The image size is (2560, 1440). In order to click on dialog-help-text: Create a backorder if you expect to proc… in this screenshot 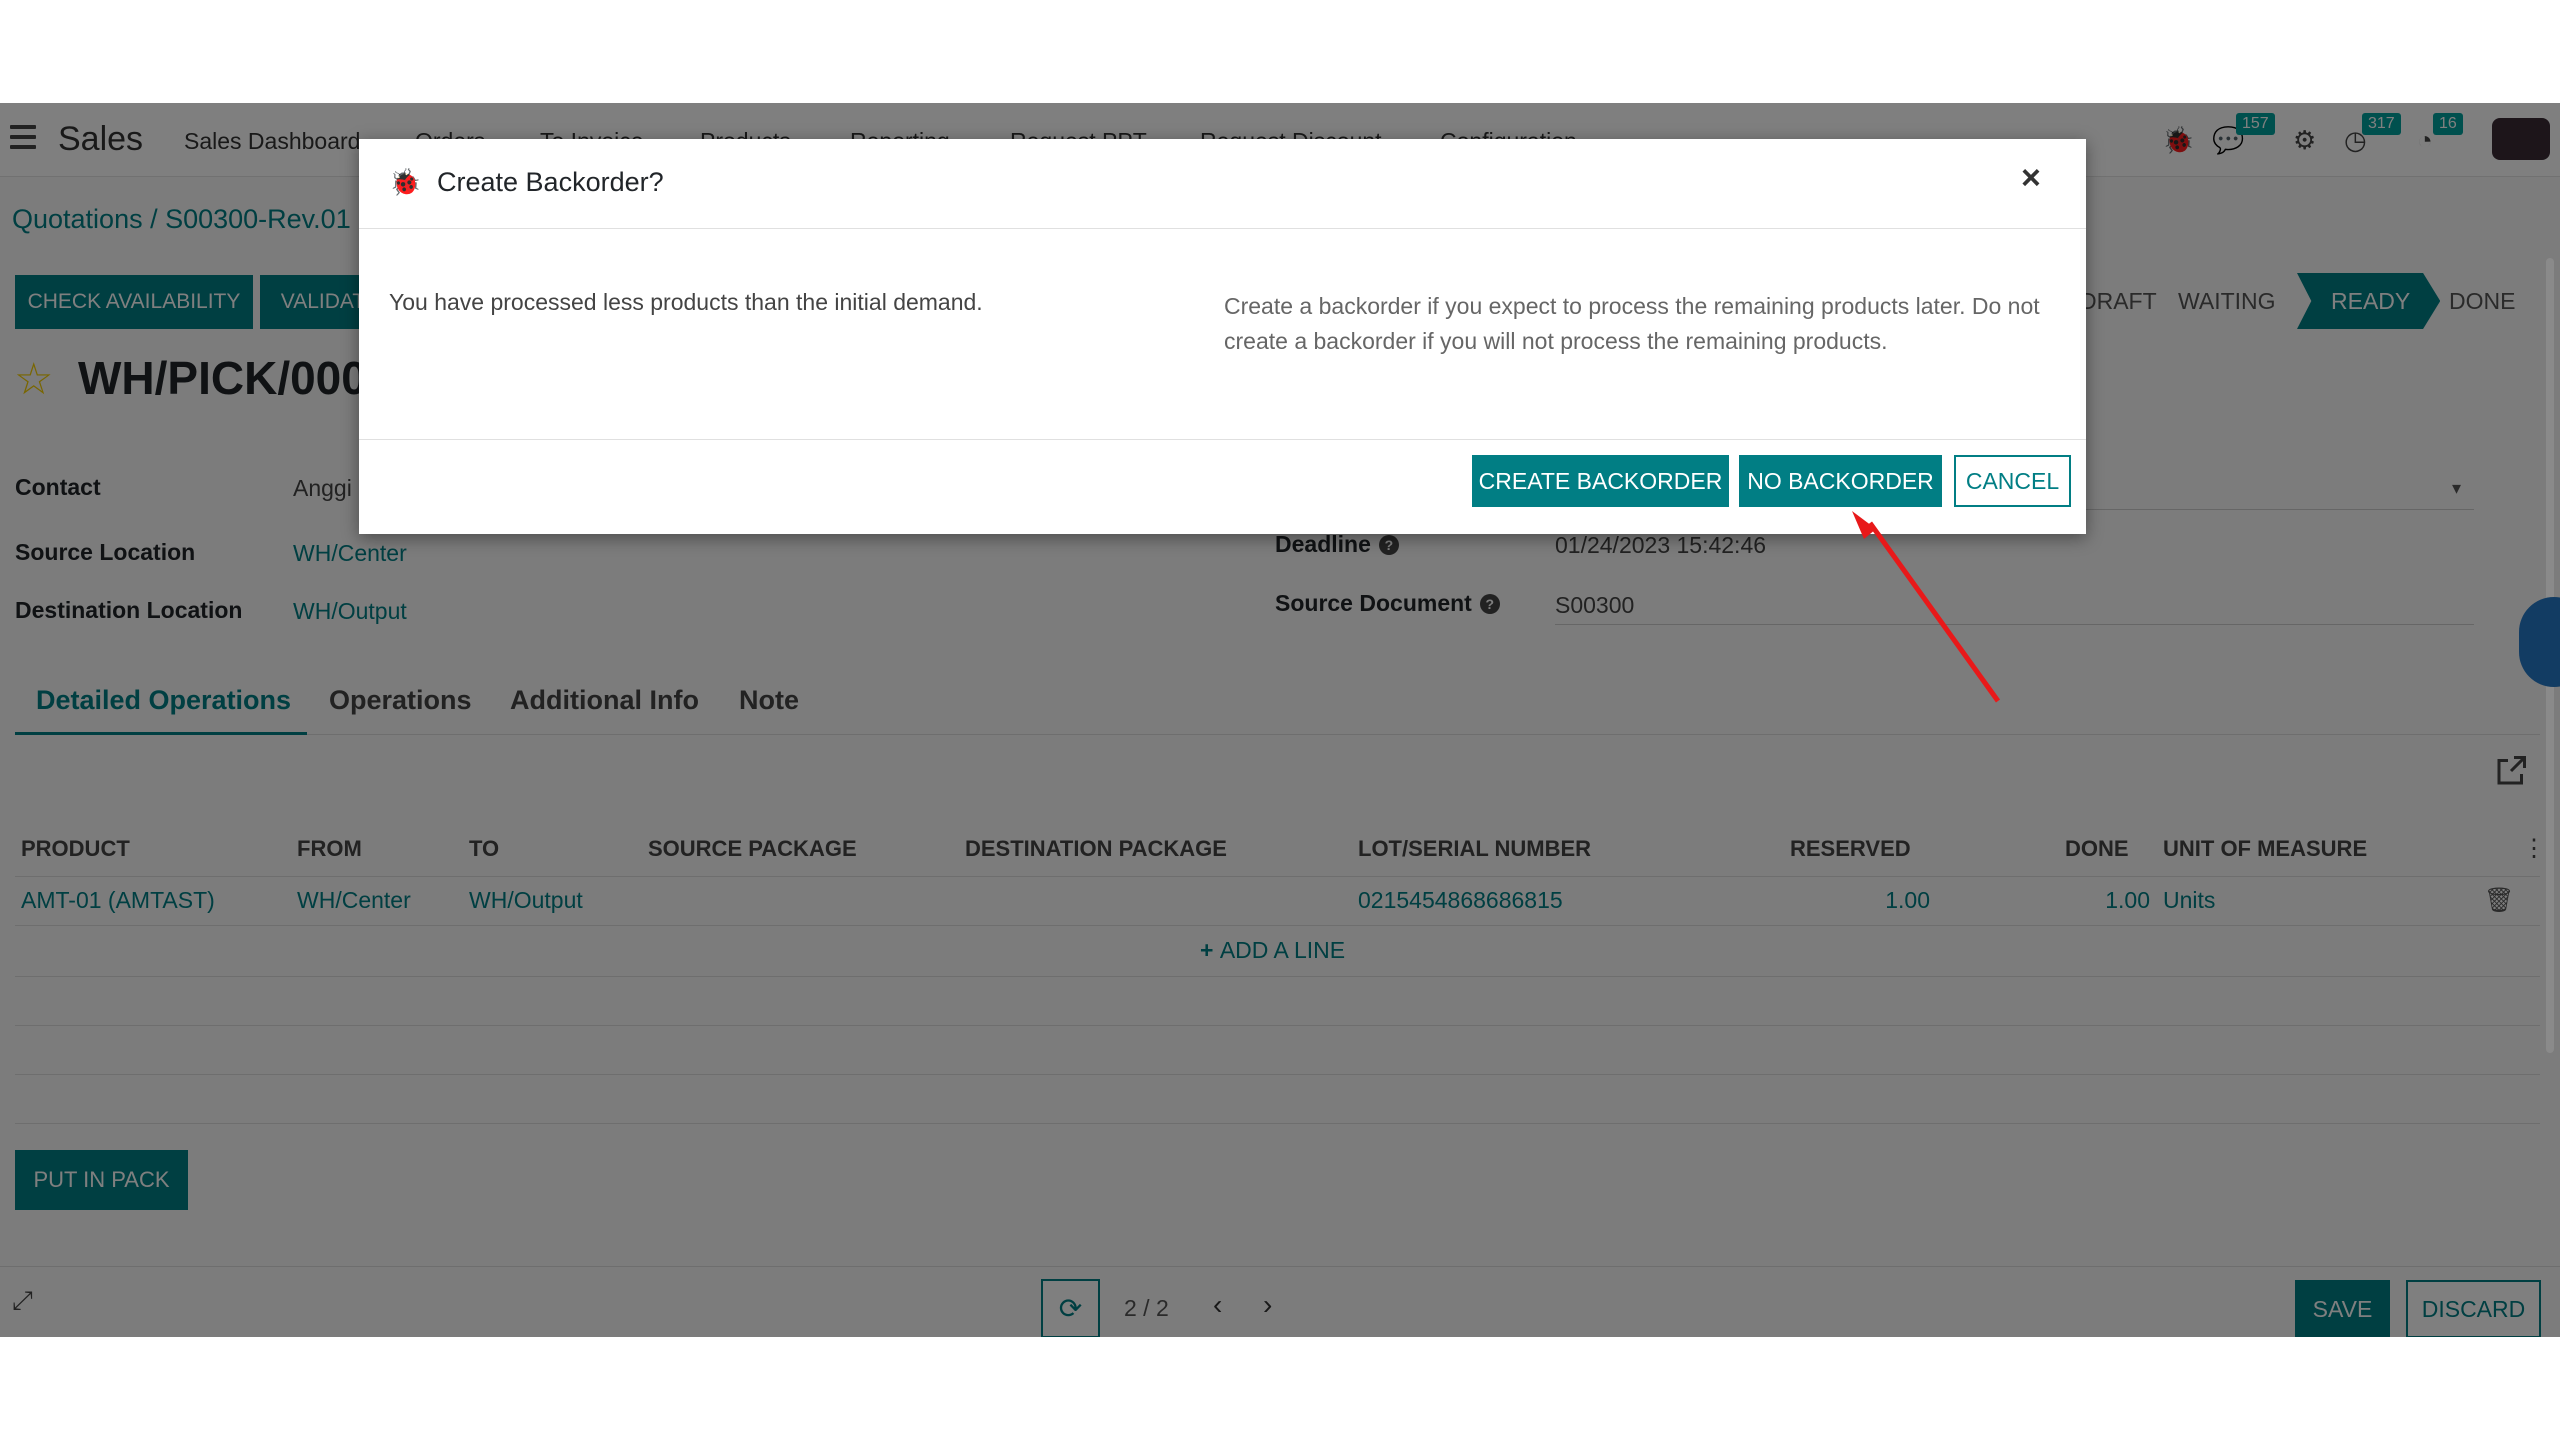, I will do `click(1632, 323)`.